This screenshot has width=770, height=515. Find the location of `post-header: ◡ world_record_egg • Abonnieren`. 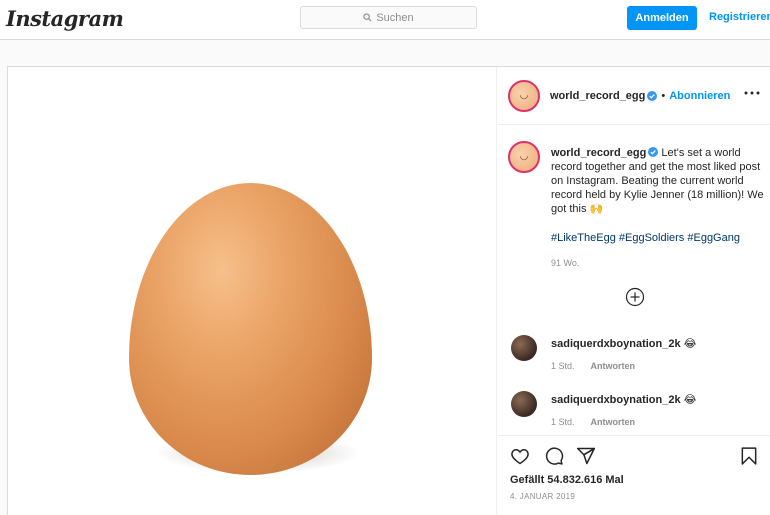

post-header: ◡ world_record_egg • Abonnieren is located at coordinates (634, 96).